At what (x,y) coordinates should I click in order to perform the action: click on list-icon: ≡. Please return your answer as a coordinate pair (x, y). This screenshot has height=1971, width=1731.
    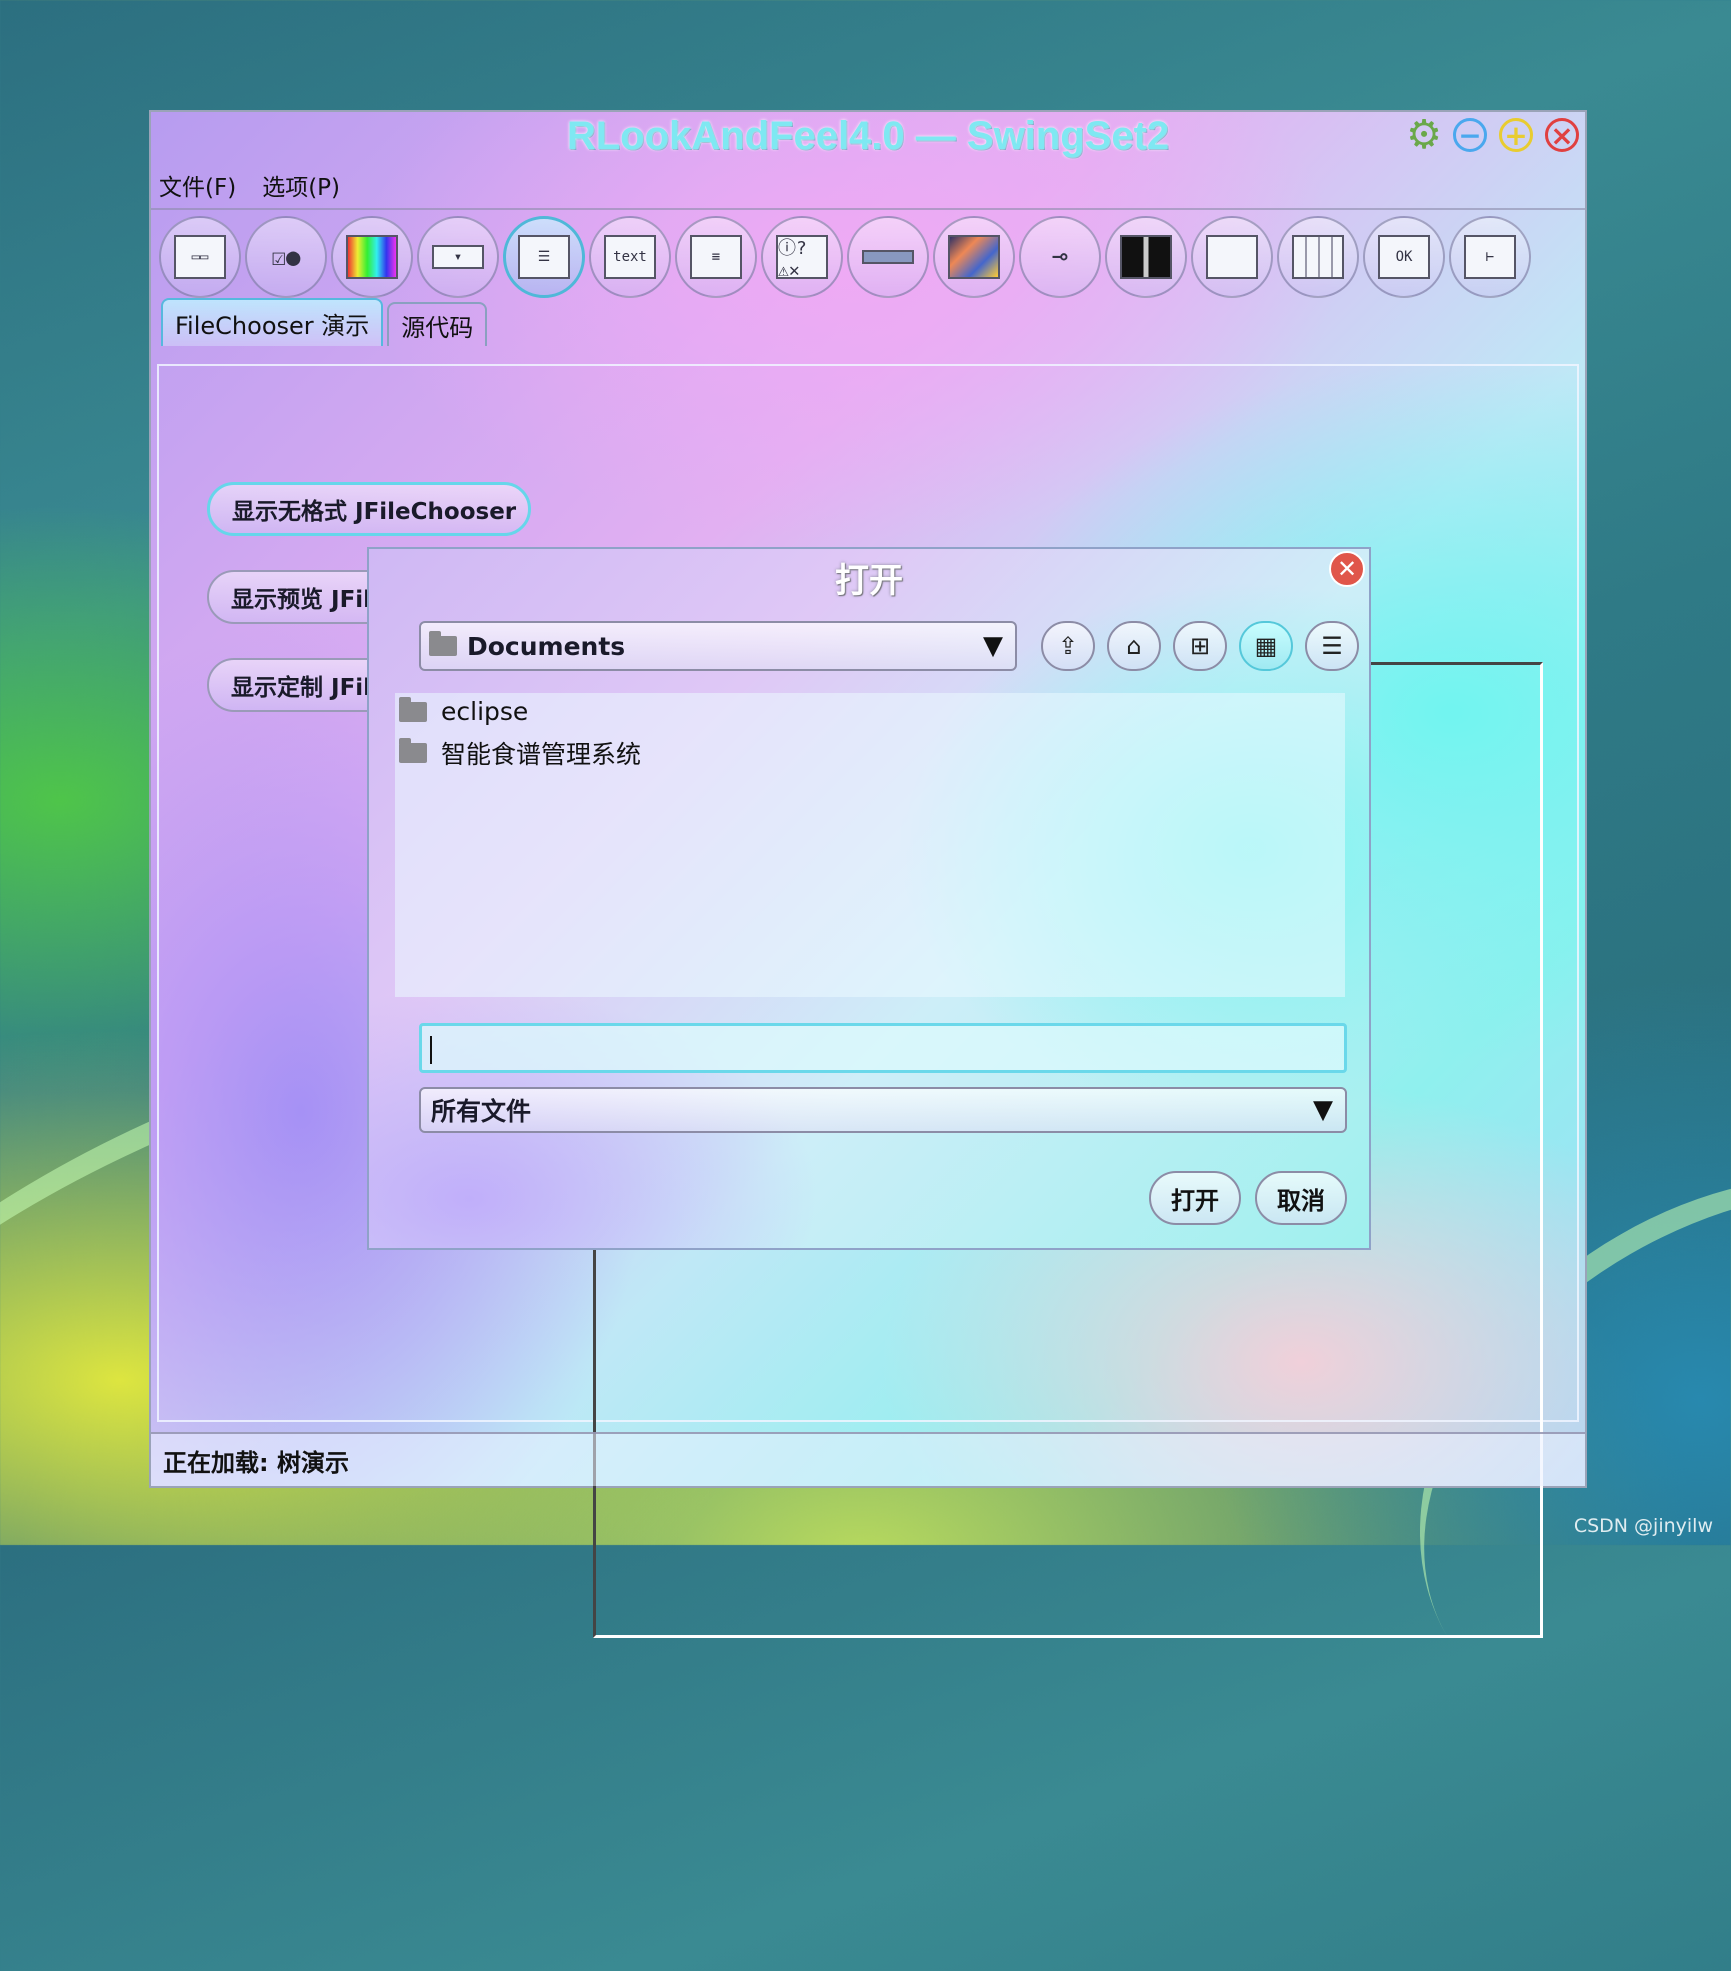
    Looking at the image, I should click on (716, 257).